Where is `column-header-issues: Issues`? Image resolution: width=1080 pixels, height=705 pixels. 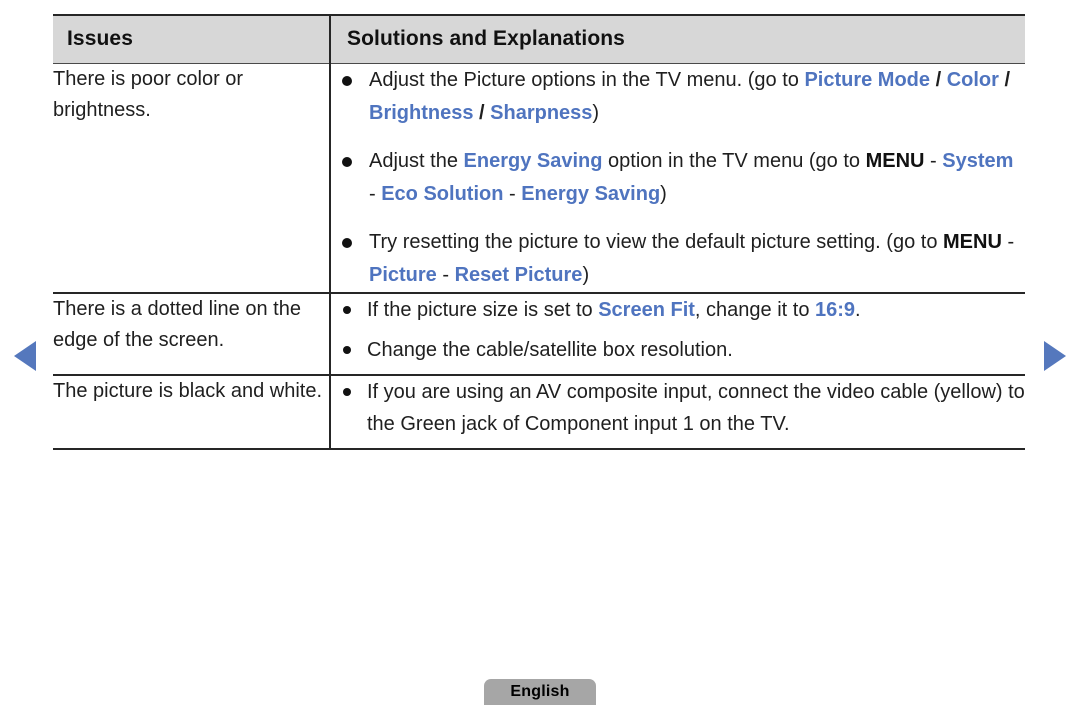 column-header-issues: Issues is located at coordinates (191, 39).